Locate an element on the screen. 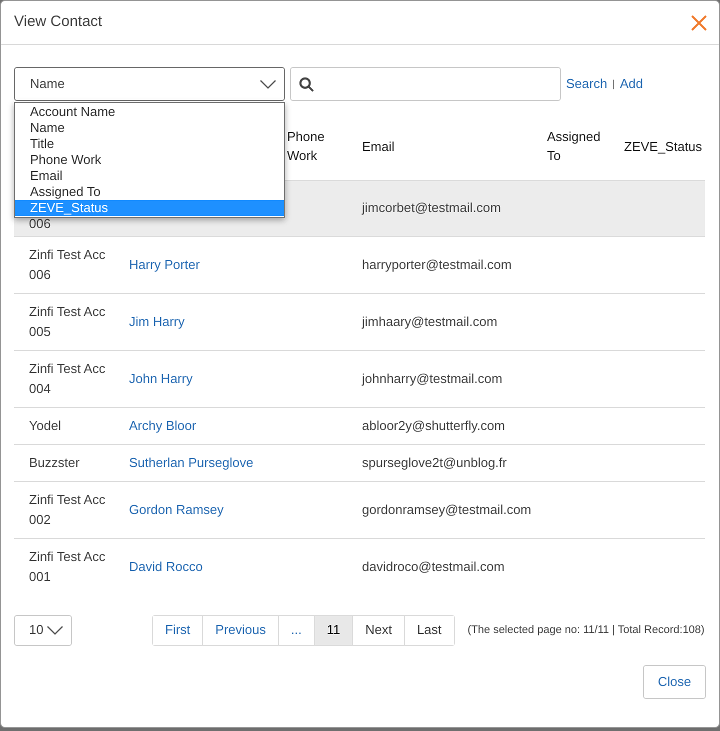  table-cell-text: jimcorbet@testmail.com is located at coordinates (432, 208).